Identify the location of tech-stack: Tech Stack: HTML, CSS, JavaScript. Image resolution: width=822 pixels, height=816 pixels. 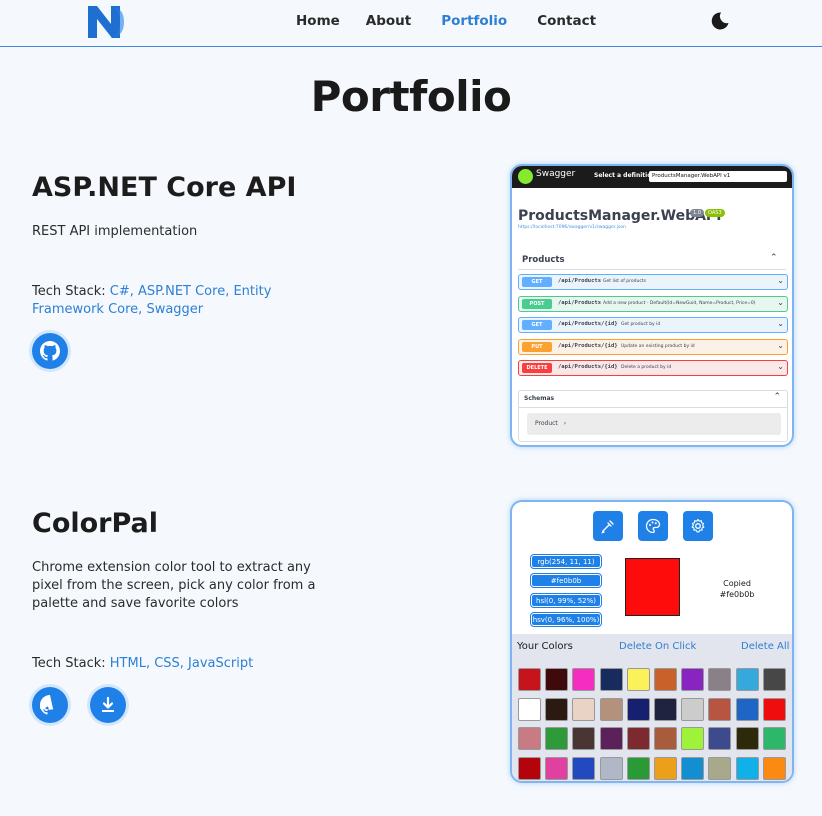
(159, 664).